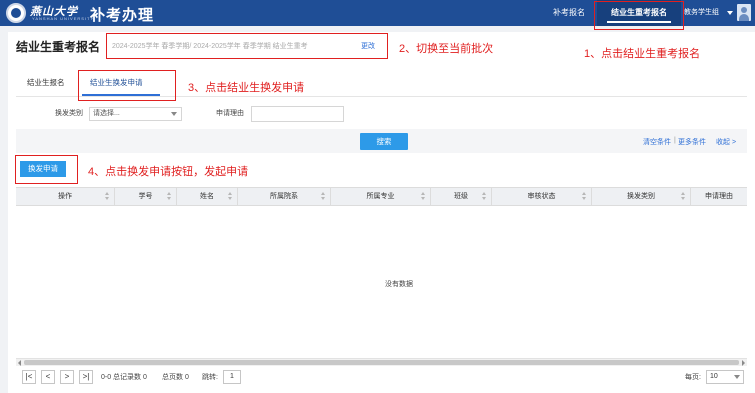 The width and height of the screenshot is (755, 393). What do you see at coordinates (692, 142) in the screenshot?
I see `more-conditions-link: 更多条件` at bounding box center [692, 142].